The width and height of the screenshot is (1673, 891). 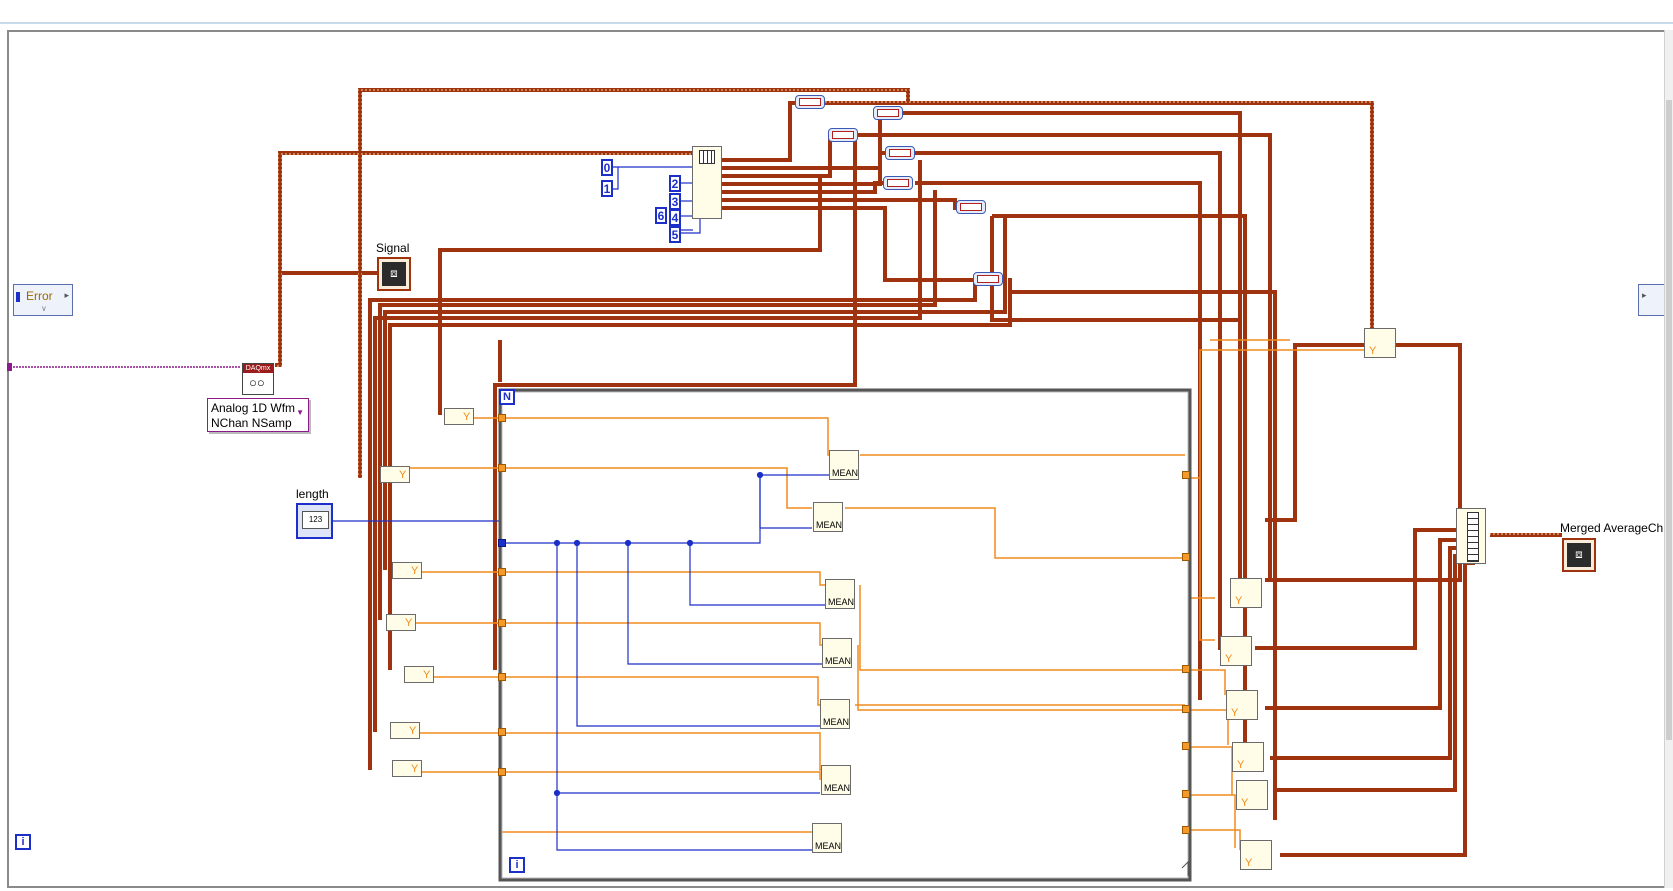 I want to click on daqmx-read-node: DAQmx ○○, so click(x=258, y=379).